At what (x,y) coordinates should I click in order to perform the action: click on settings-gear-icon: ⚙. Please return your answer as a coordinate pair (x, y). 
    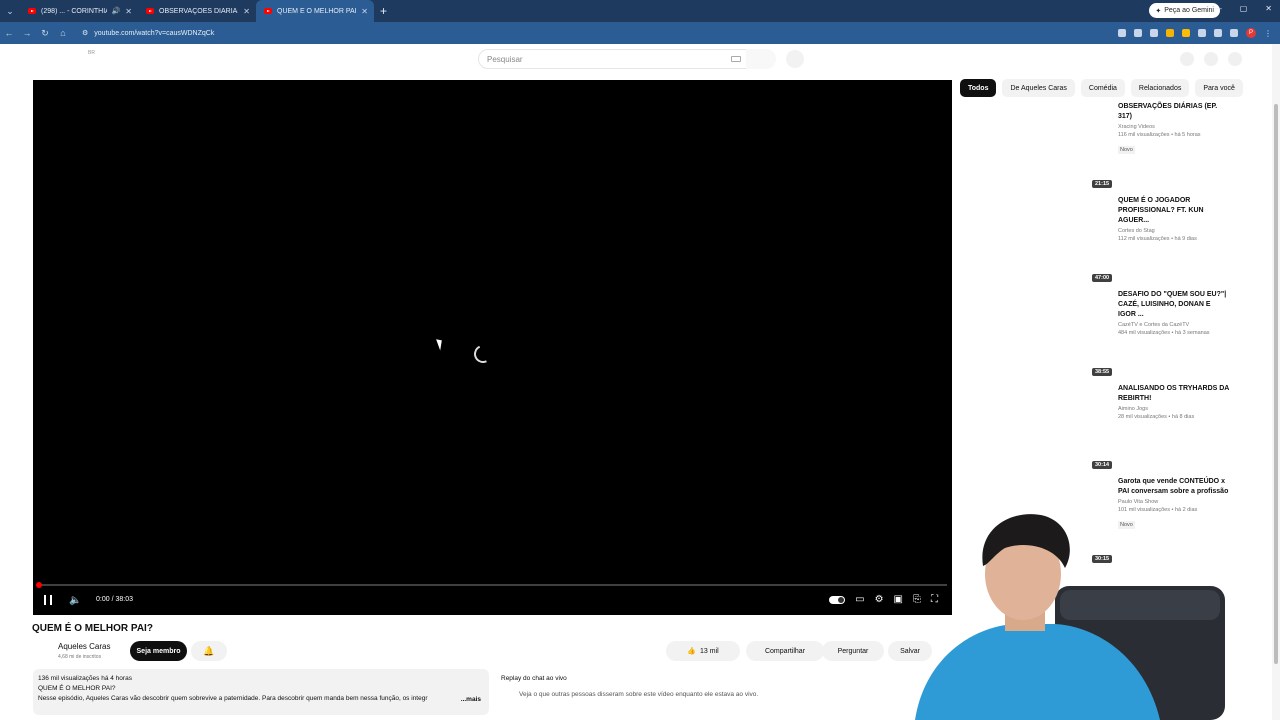
    Looking at the image, I should click on (879, 599).